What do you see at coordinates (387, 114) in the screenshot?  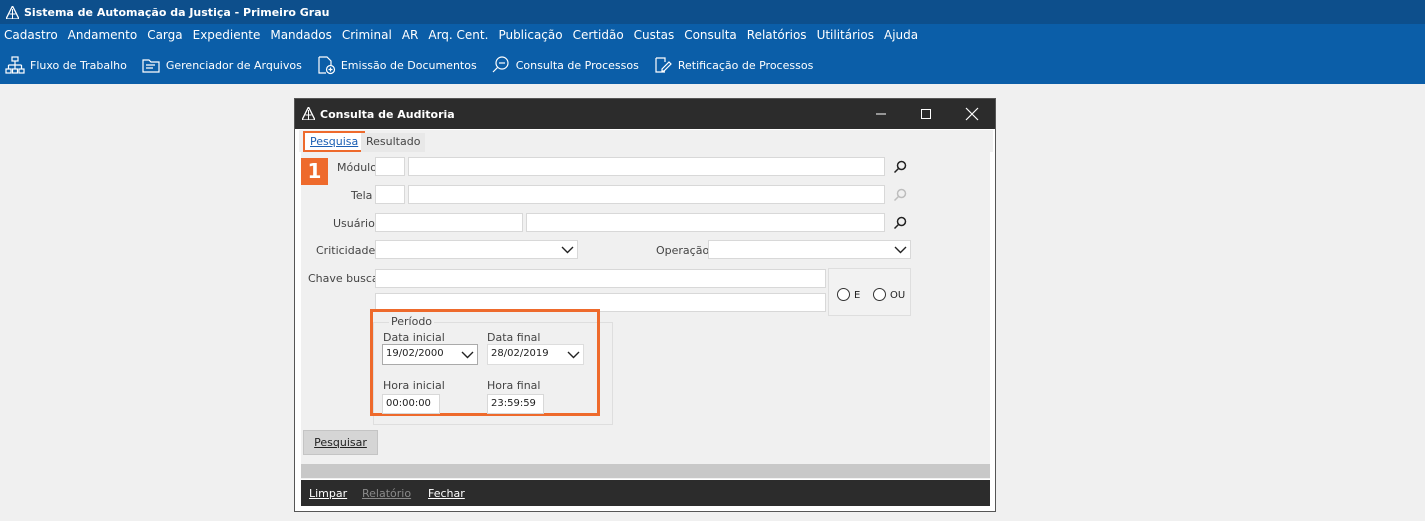 I see `dialog-title: Consulta de Auditoria` at bounding box center [387, 114].